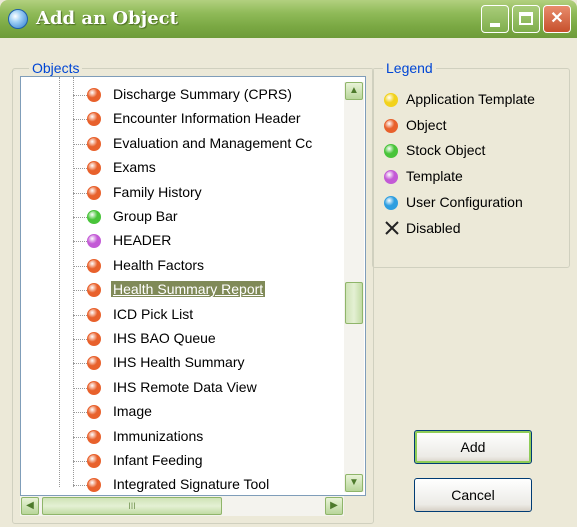 The image size is (577, 527). What do you see at coordinates (145, 216) in the screenshot?
I see `object-list-item-label: Group Bar` at bounding box center [145, 216].